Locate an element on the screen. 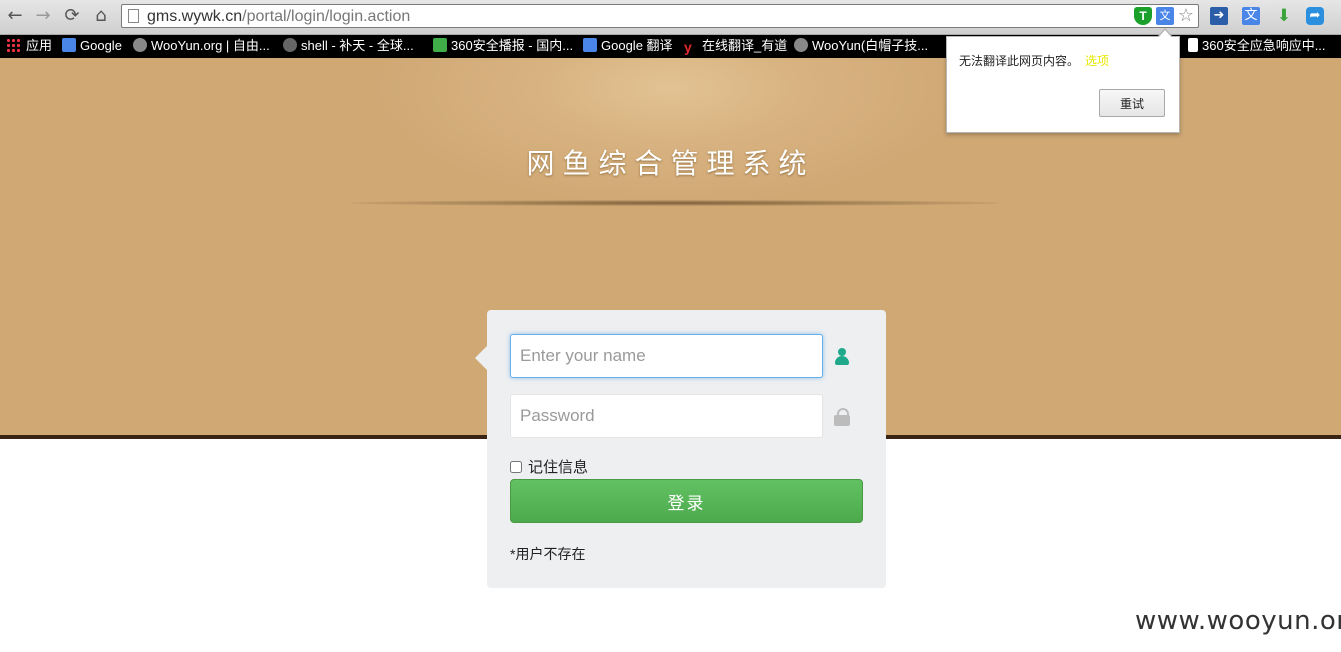  back-button: ← is located at coordinates (15, 16).